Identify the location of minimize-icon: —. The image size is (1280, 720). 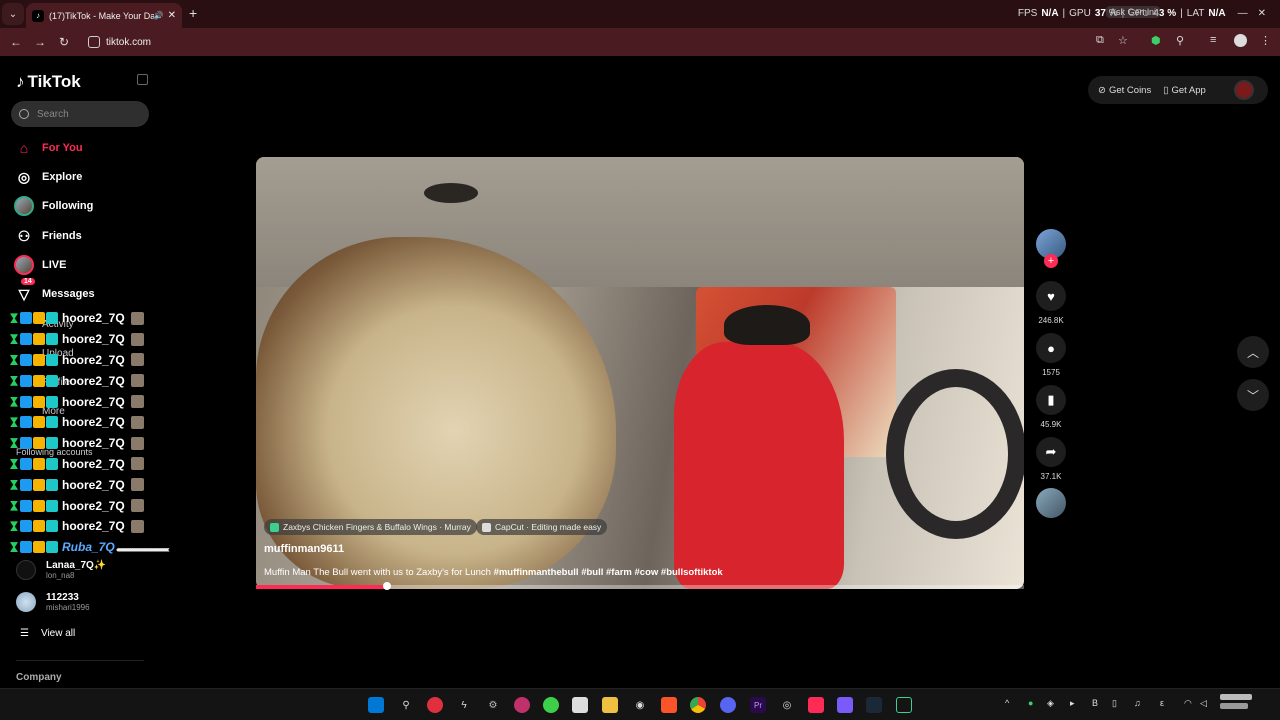
(1243, 13).